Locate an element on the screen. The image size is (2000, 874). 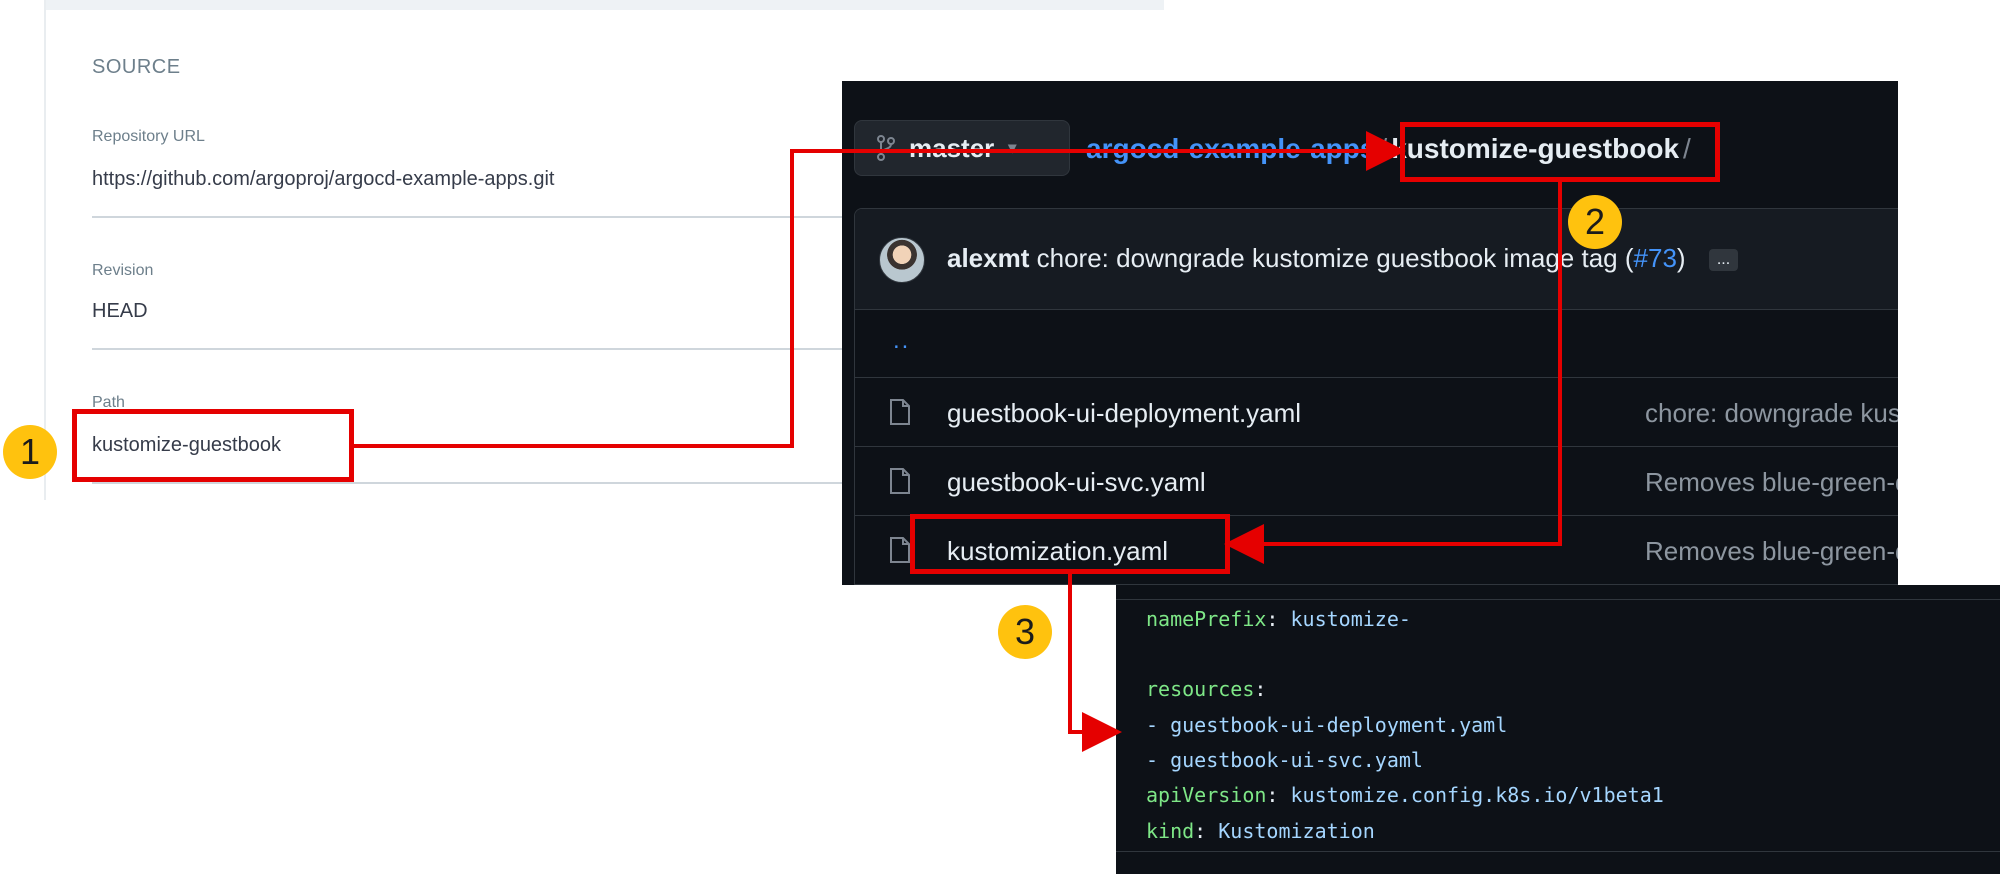
step-2-badge: 2 is located at coordinates (1595, 222).